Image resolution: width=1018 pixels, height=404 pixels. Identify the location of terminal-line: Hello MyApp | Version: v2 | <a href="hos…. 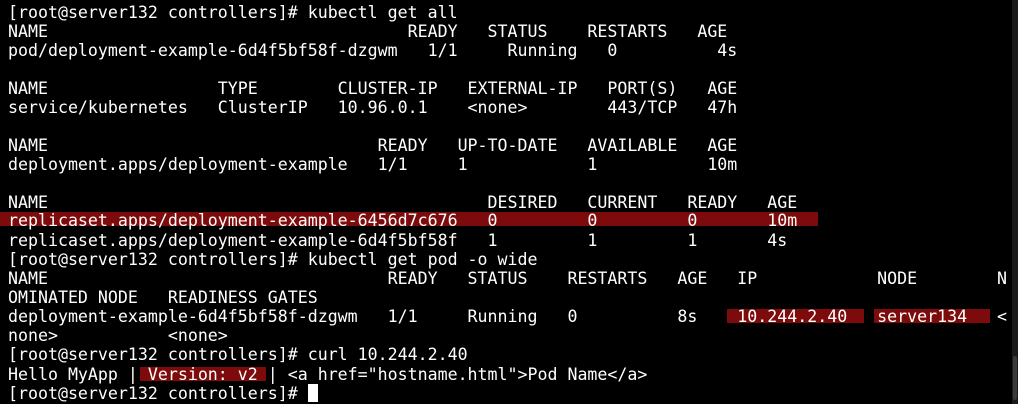
(328, 374).